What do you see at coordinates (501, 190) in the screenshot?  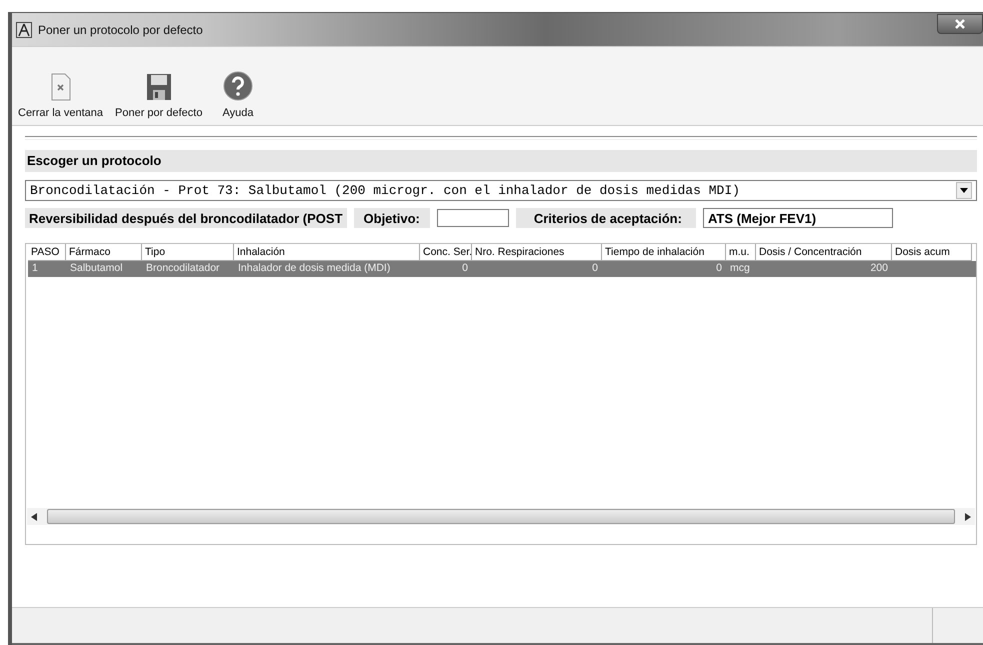 I see `protocol-dropdown: Broncodilatación - Prot 73: Salbutamol (200 microgr. con el inhalador de dosis medidas MDI)` at bounding box center [501, 190].